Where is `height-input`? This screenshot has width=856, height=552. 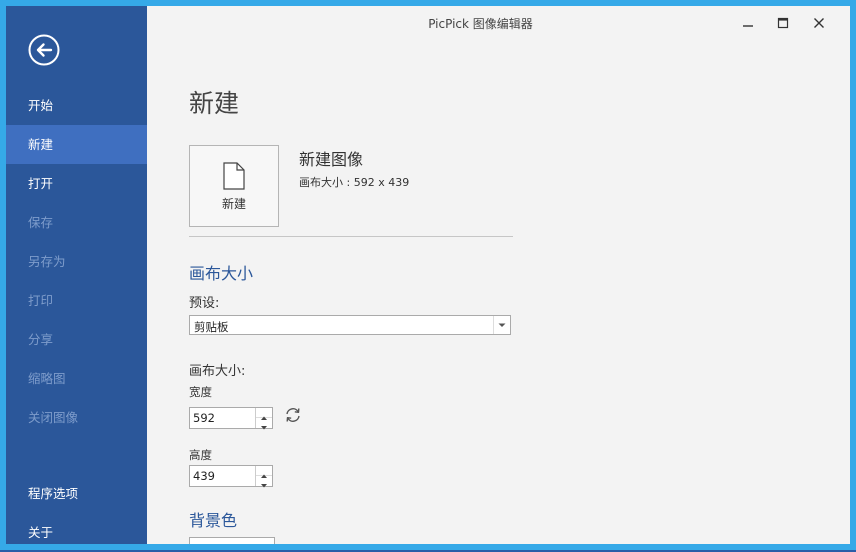 height-input is located at coordinates (222, 476).